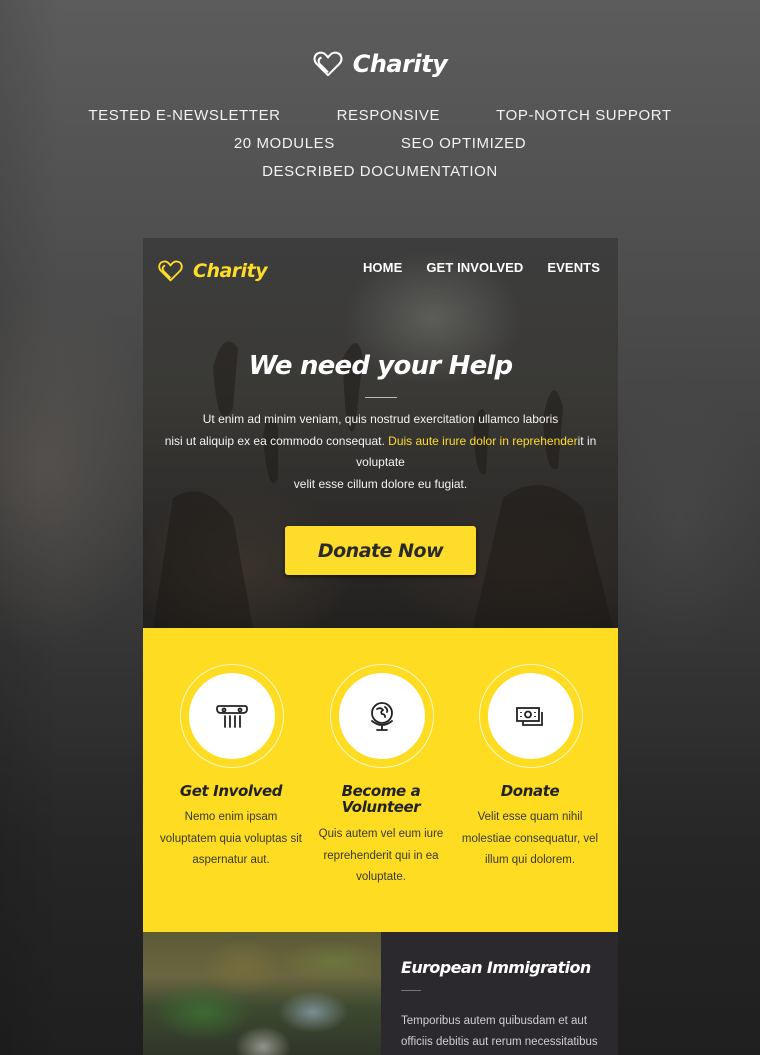  What do you see at coordinates (388, 115) in the screenshot?
I see `feature-label: RESPONSIVE` at bounding box center [388, 115].